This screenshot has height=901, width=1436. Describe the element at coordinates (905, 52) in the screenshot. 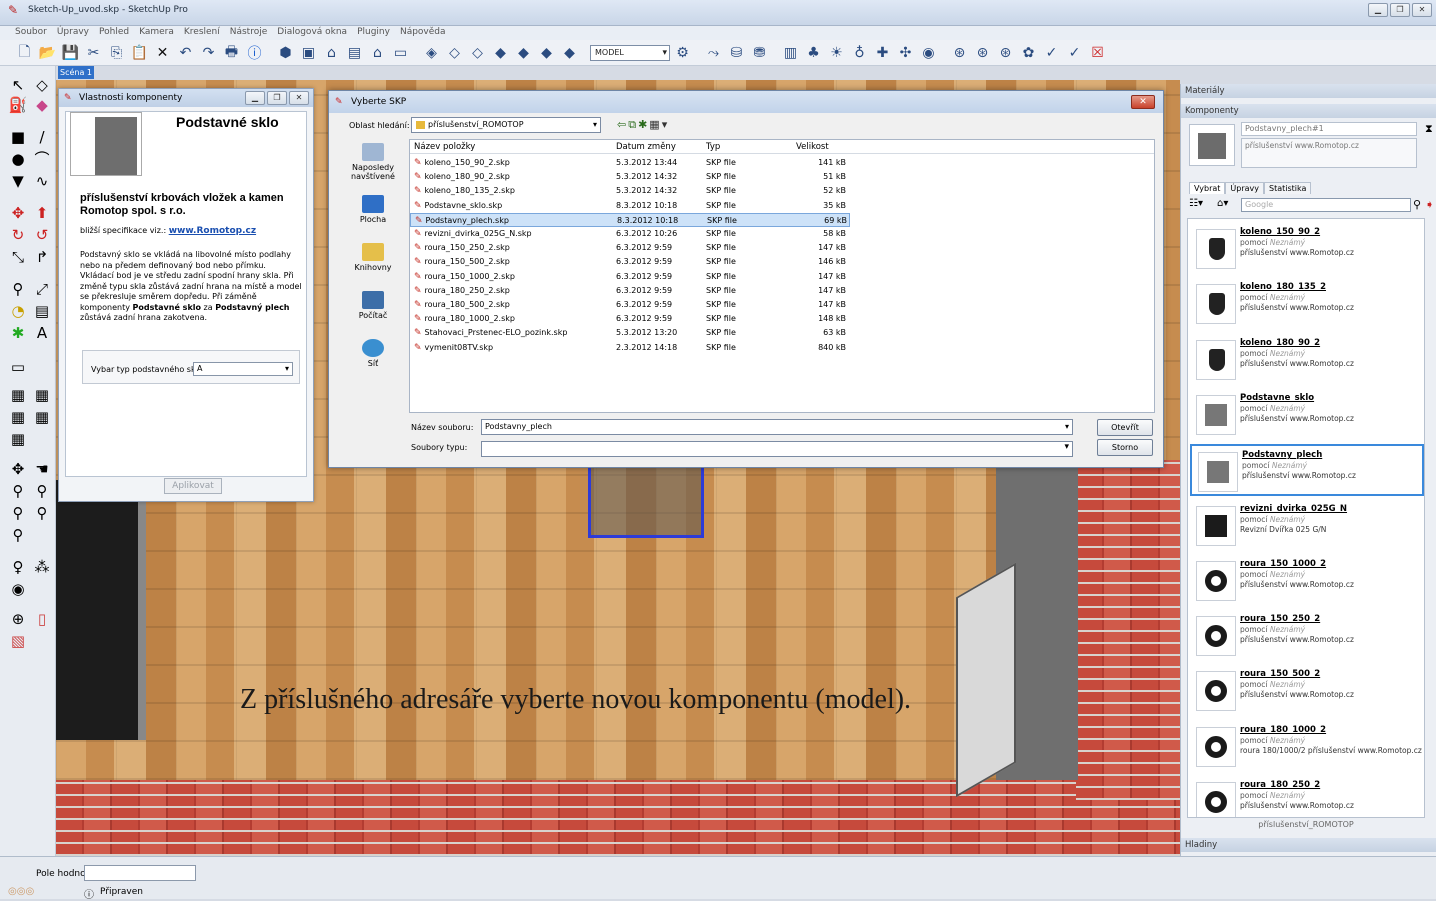

I see `toggle-terrain-icon: ✣` at that location.